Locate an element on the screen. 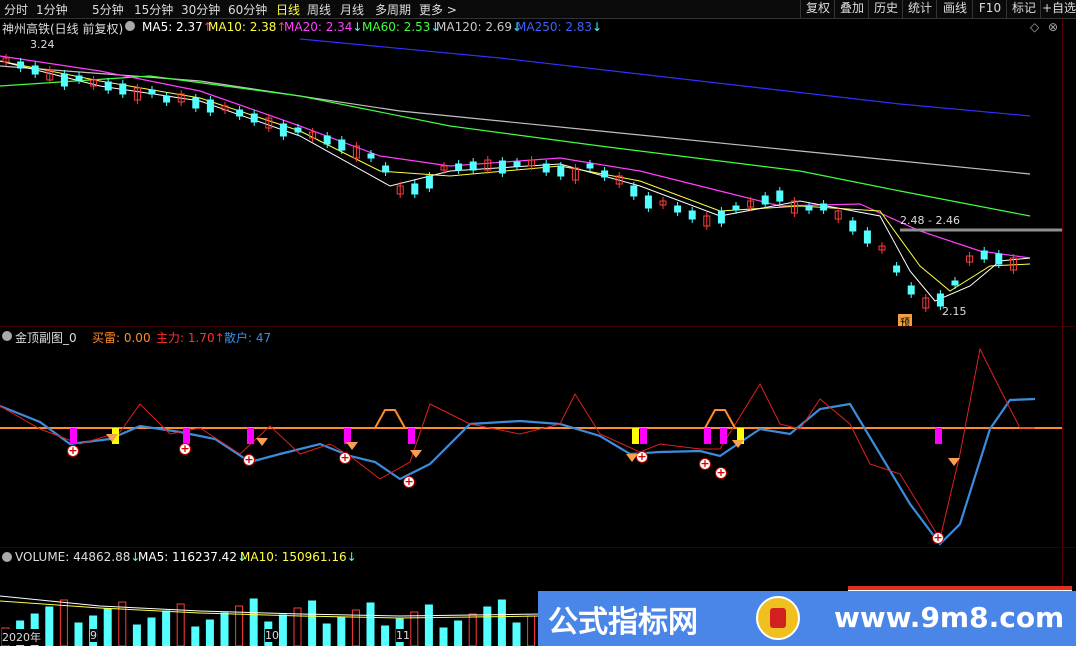 The width and height of the screenshot is (1076, 646). xaxis-label-1: 9 is located at coordinates (93, 635).